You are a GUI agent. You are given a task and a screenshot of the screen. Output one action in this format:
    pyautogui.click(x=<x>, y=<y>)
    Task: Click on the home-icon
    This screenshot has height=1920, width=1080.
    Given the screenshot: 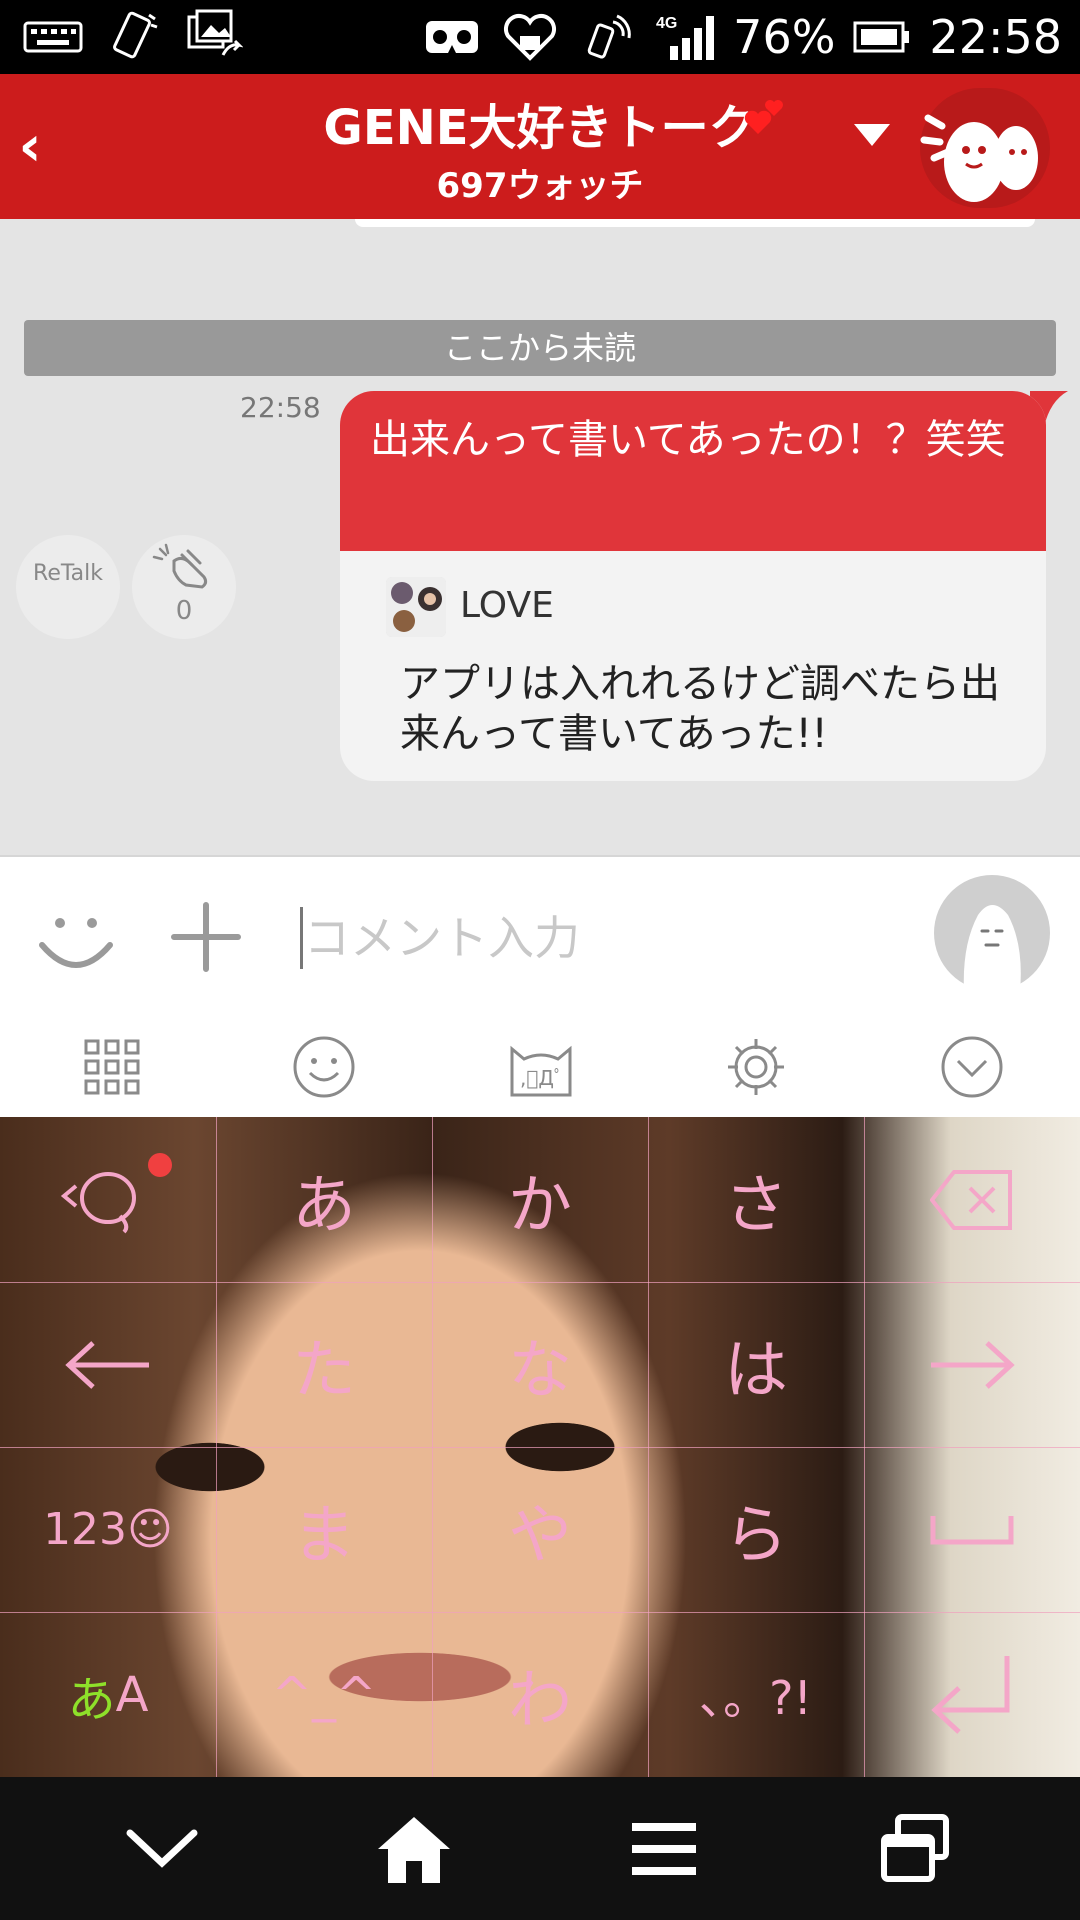 What is the action you would take?
    pyautogui.click(x=414, y=1849)
    